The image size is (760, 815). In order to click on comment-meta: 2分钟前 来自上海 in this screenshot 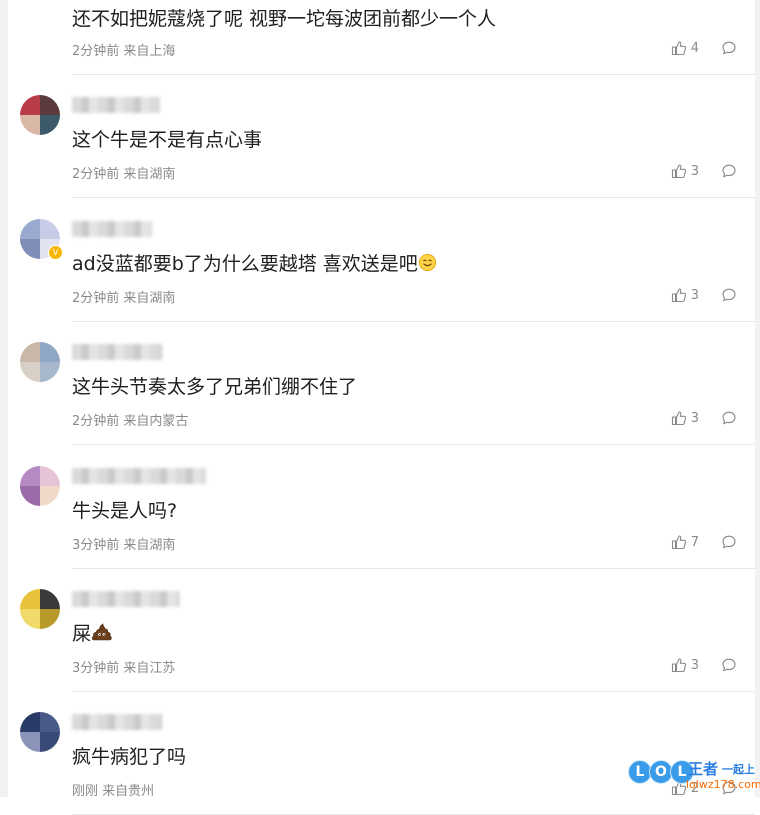, I will do `click(123, 49)`.